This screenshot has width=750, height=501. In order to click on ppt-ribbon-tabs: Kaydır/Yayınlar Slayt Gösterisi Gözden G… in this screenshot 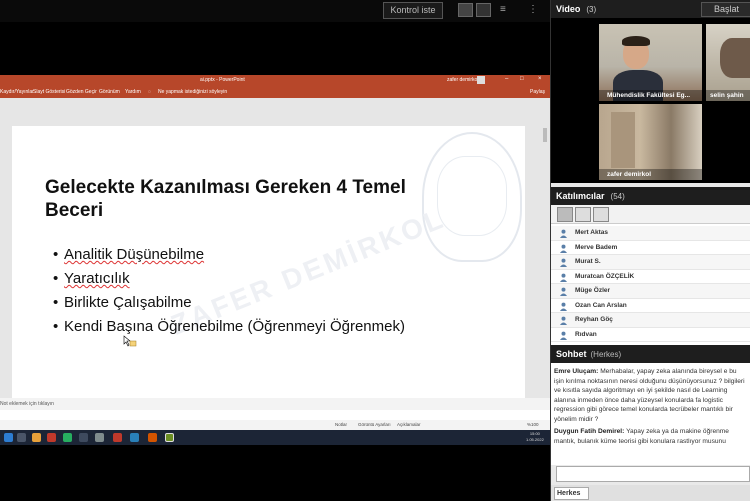, I will do `click(275, 91)`.